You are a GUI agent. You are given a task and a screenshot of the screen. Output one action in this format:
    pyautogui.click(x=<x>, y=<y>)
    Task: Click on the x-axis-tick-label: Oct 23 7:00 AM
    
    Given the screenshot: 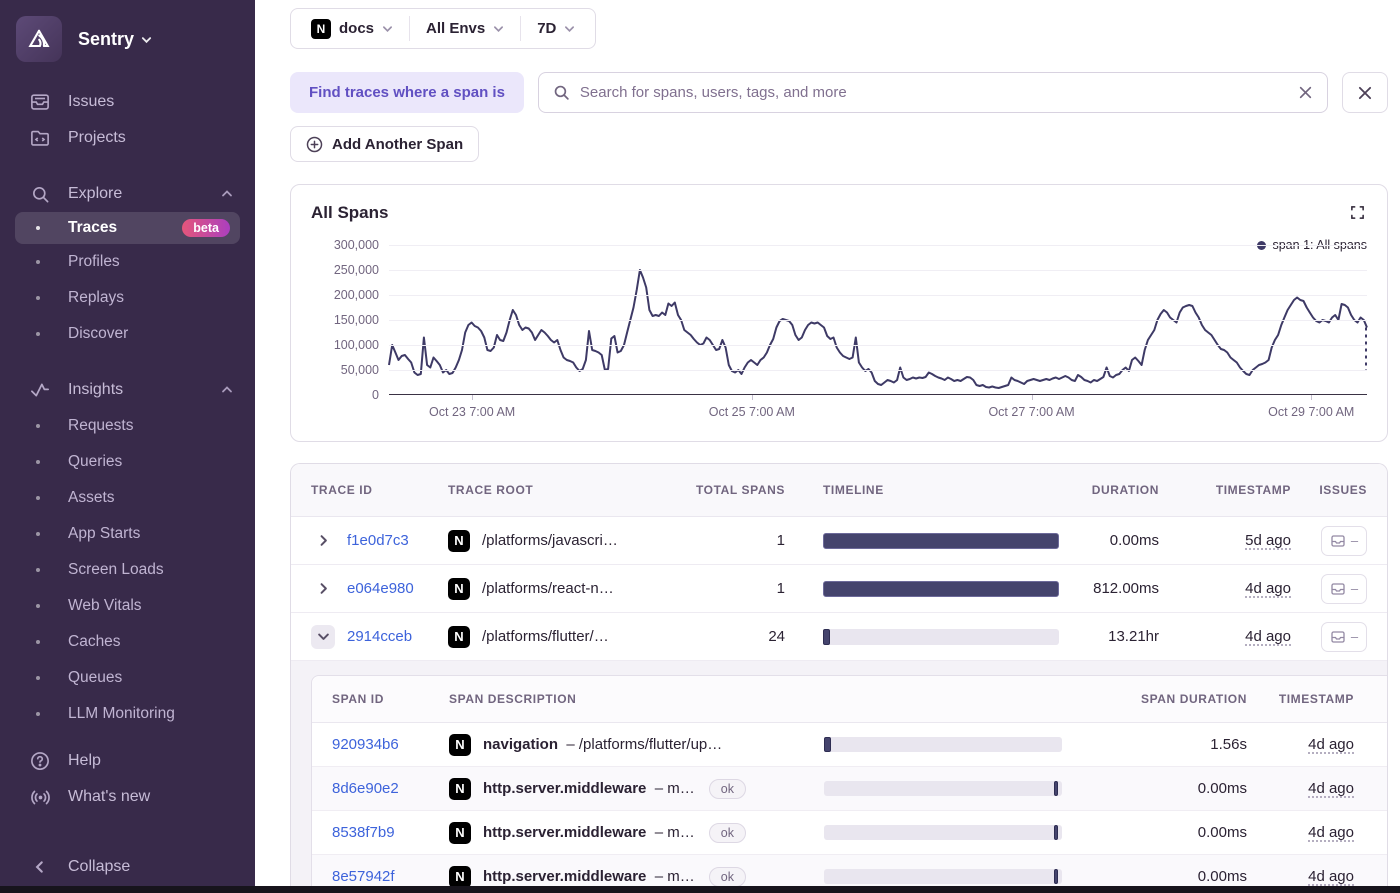 What is the action you would take?
    pyautogui.click(x=472, y=412)
    